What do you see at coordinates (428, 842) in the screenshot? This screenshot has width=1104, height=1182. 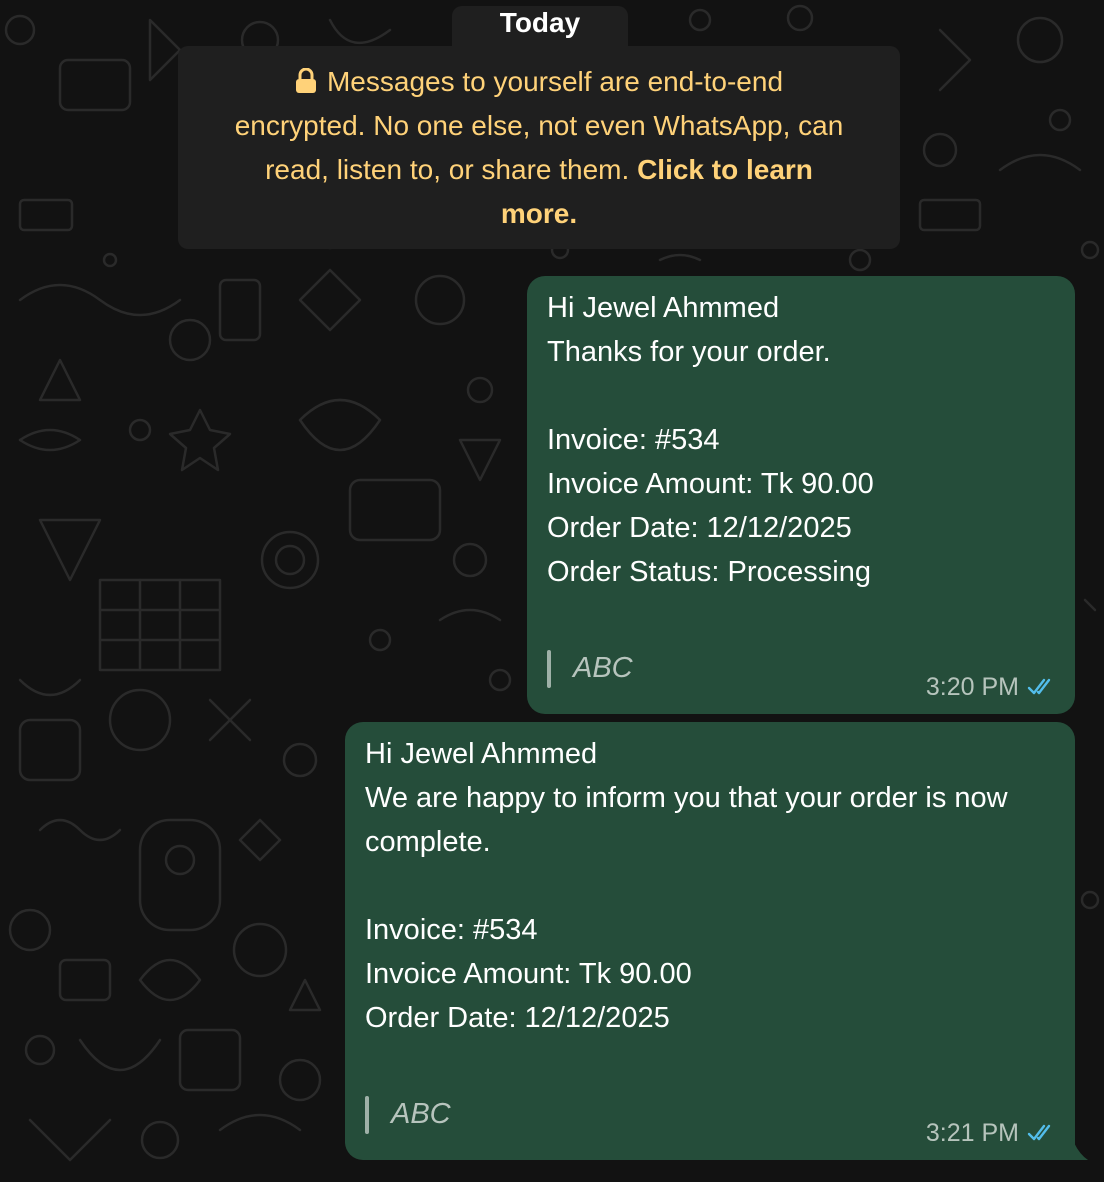 I see `message-line: complete.` at bounding box center [428, 842].